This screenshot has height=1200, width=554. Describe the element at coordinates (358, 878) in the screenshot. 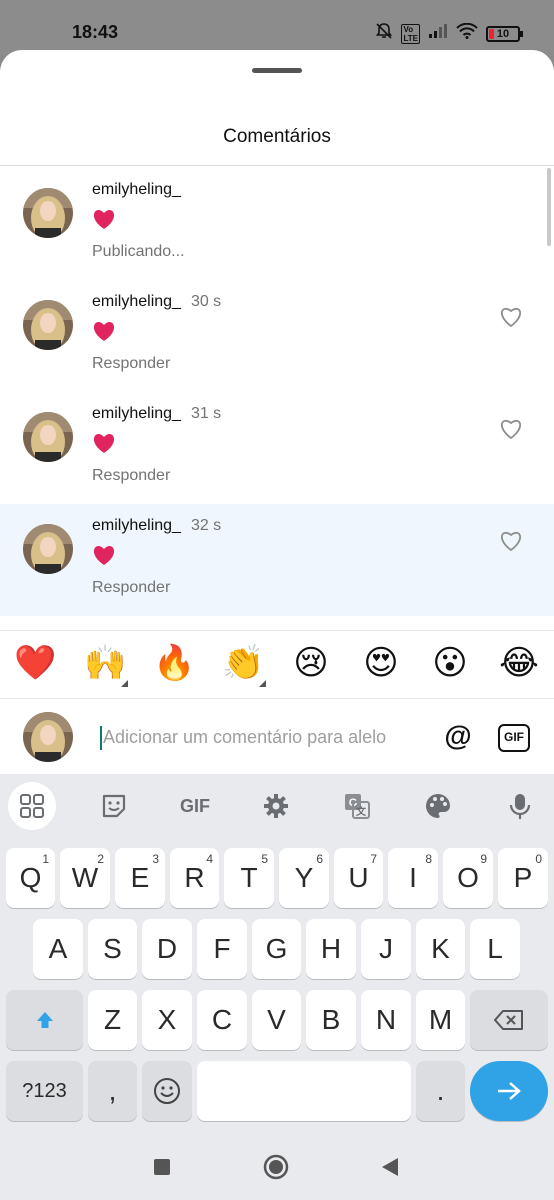

I see `key-u: U7` at that location.